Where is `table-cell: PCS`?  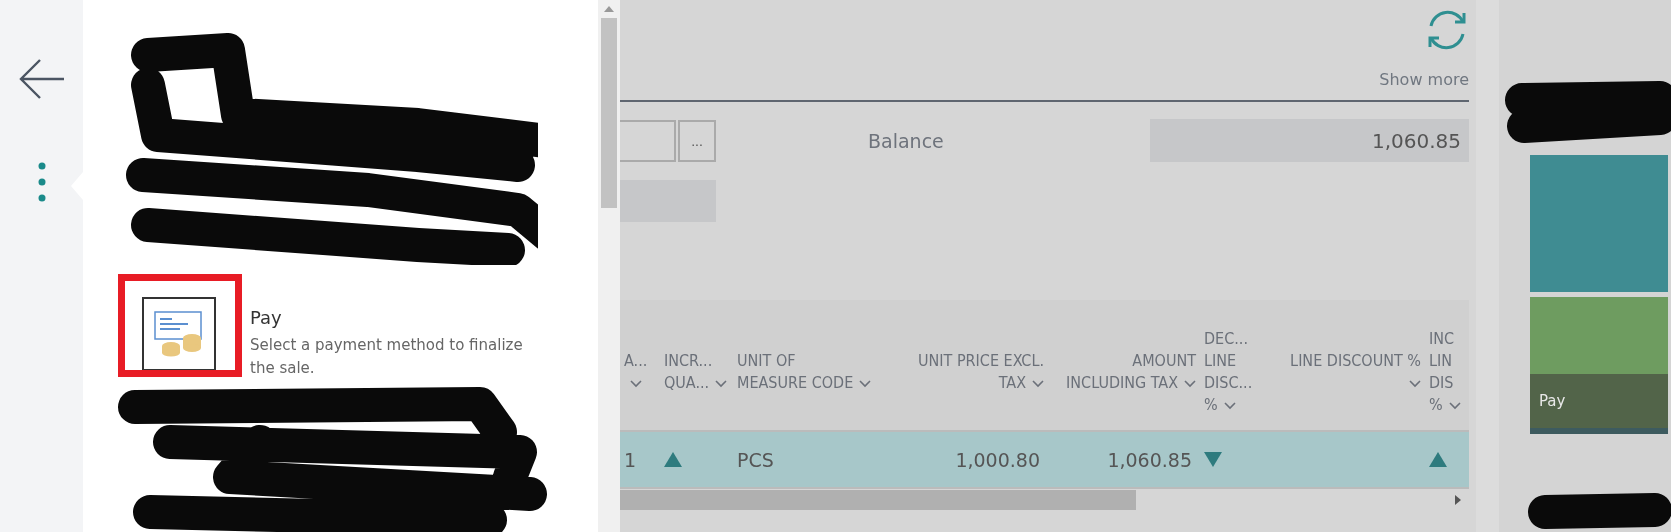
table-cell: PCS is located at coordinates (755, 459).